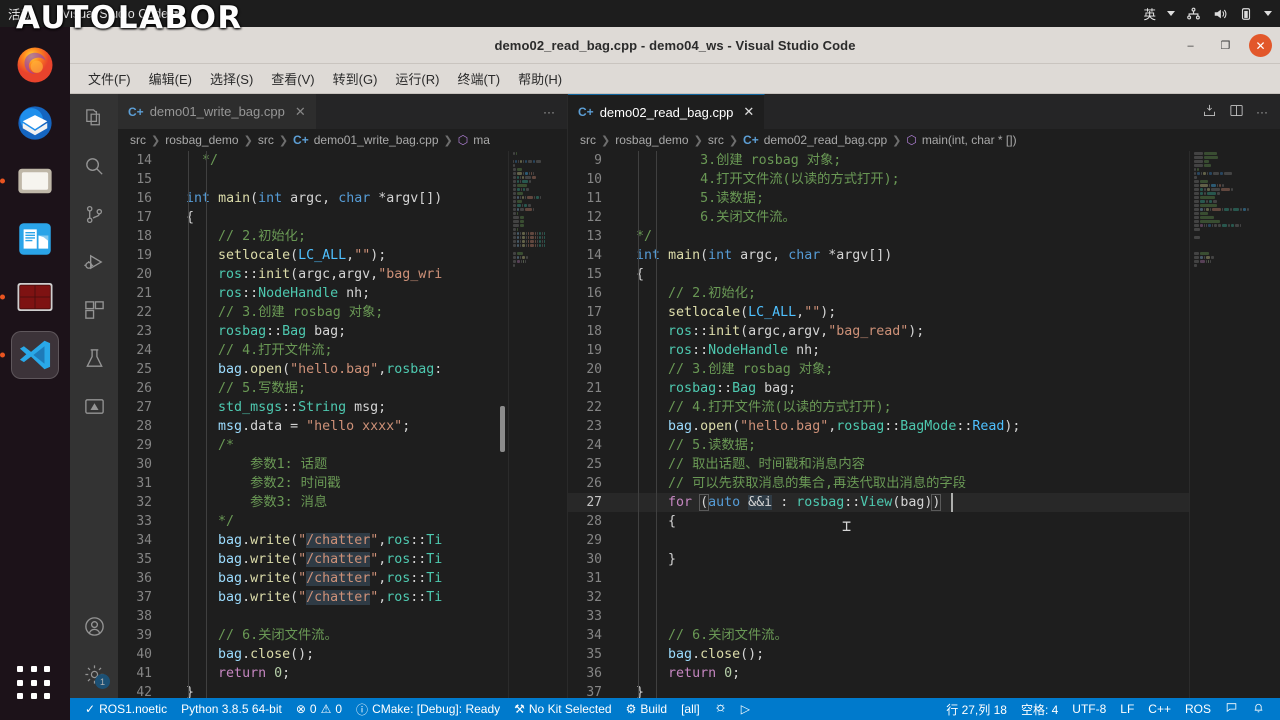 The height and width of the screenshot is (720, 1280). What do you see at coordinates (924, 483) in the screenshot?
I see `code-line: 26 // 可以先获取消息的集合,再迭代取出消息的字段` at bounding box center [924, 483].